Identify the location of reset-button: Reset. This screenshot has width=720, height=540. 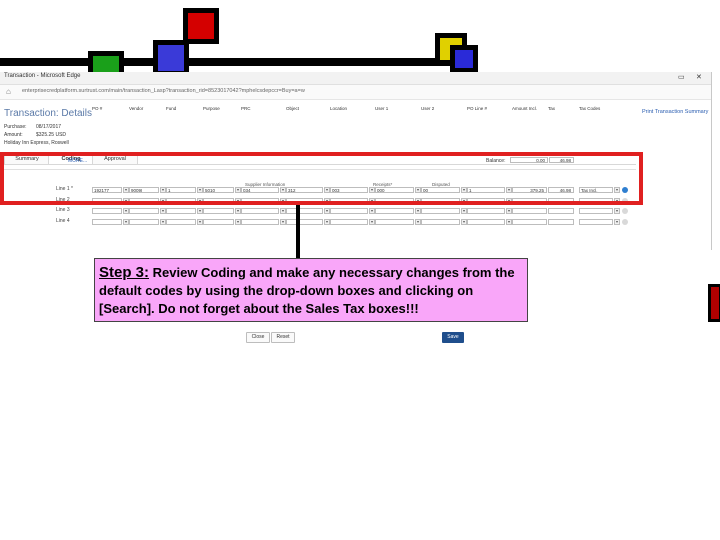
(283, 337).